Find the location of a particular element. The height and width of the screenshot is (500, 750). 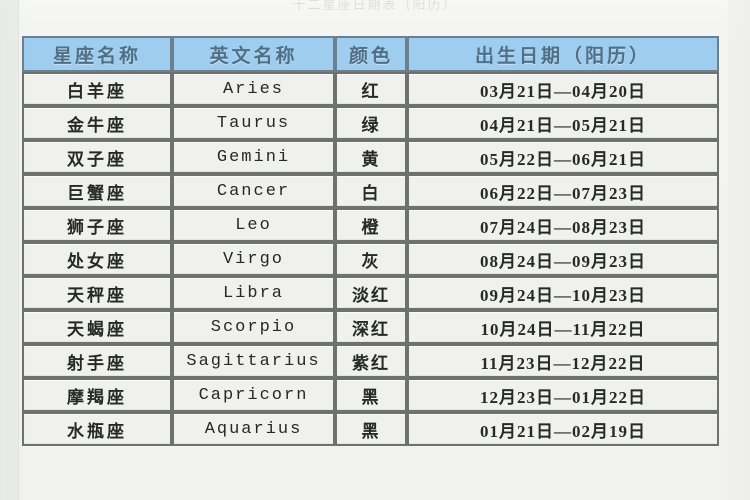

table-header: 星座名称 英文名称 颜色 出生日期（阳历） is located at coordinates (370, 54).